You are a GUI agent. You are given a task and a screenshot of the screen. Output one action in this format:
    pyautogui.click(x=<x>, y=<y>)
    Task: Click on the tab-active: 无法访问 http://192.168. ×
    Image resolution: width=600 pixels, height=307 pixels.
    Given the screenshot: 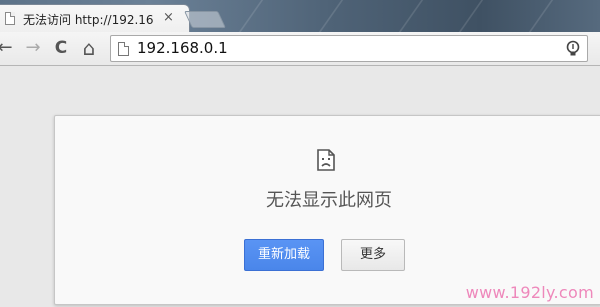 What is the action you would take?
    pyautogui.click(x=95, y=18)
    